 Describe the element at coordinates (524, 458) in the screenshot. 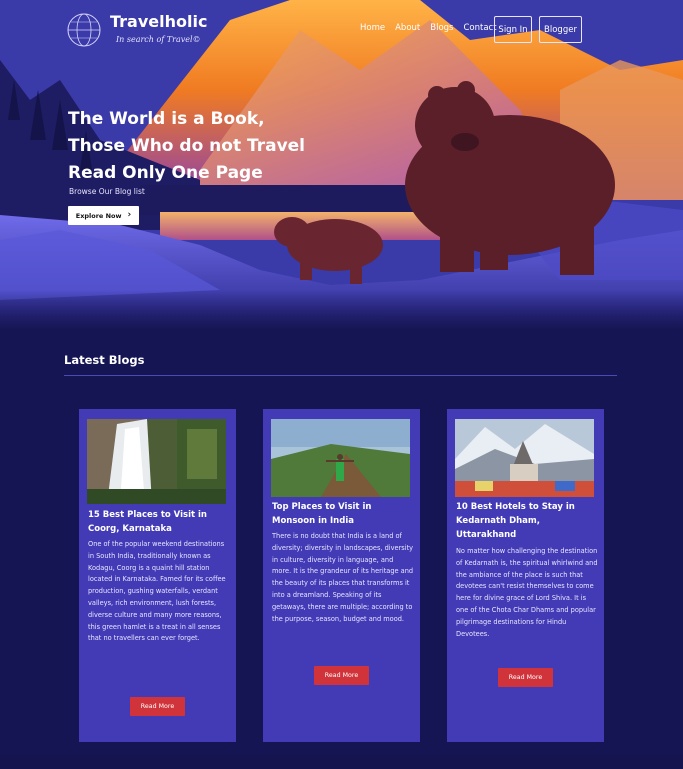

I see `kedarnath-temple-photo` at that location.